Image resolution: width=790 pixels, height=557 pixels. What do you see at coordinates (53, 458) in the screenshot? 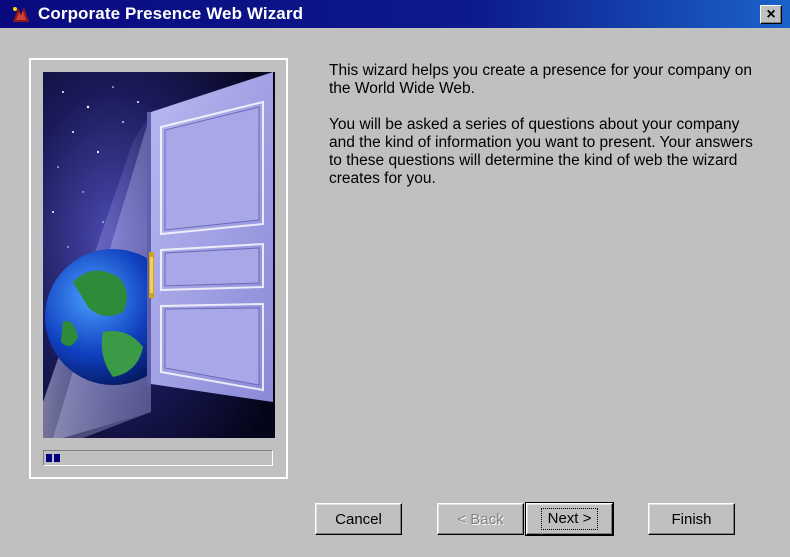
I see `progress-fill` at bounding box center [53, 458].